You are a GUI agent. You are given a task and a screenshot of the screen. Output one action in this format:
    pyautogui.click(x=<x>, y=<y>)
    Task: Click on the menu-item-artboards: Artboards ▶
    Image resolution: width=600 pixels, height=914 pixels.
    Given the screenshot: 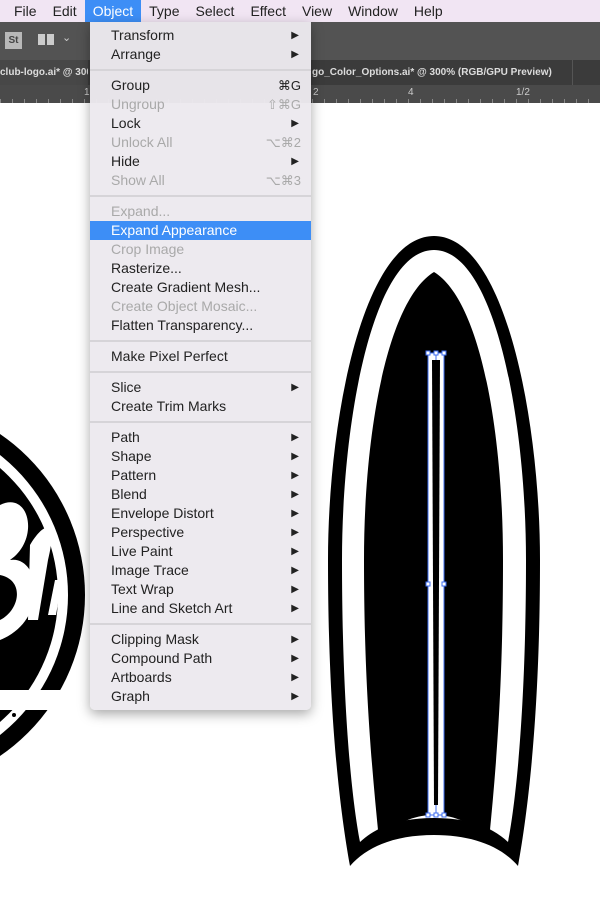 What is the action you would take?
    pyautogui.click(x=200, y=677)
    